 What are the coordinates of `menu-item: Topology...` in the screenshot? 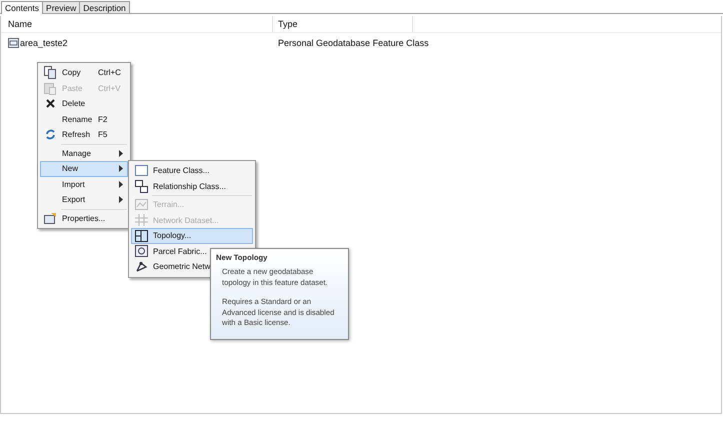 It's located at (192, 236).